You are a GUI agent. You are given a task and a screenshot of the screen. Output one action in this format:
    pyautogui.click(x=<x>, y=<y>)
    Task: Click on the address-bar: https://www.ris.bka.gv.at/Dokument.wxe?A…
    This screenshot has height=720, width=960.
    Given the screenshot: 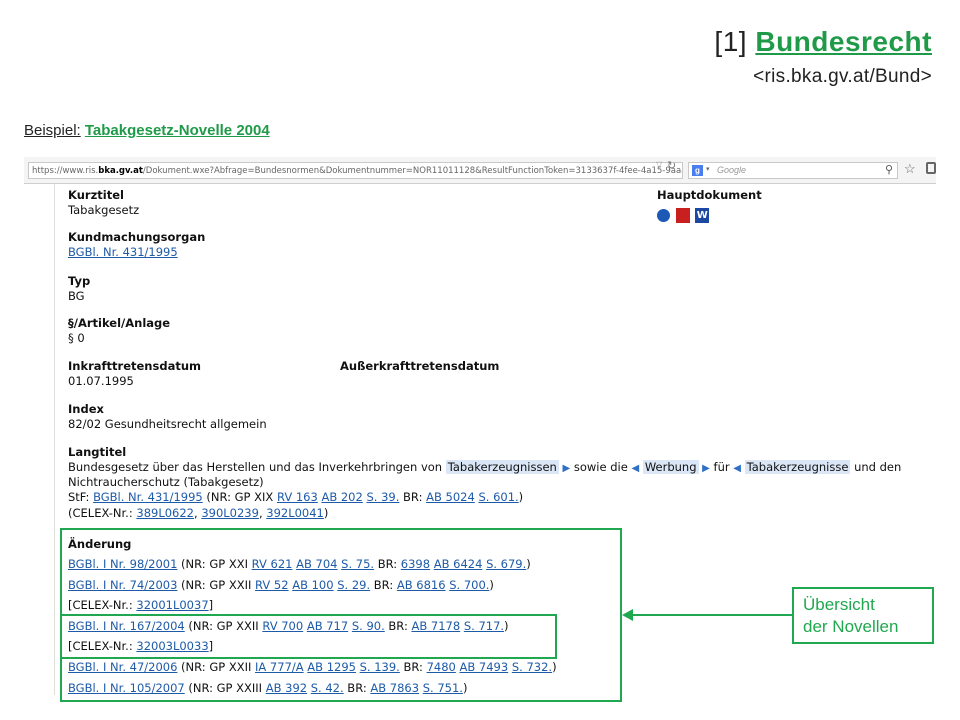 What is the action you would take?
    pyautogui.click(x=355, y=170)
    